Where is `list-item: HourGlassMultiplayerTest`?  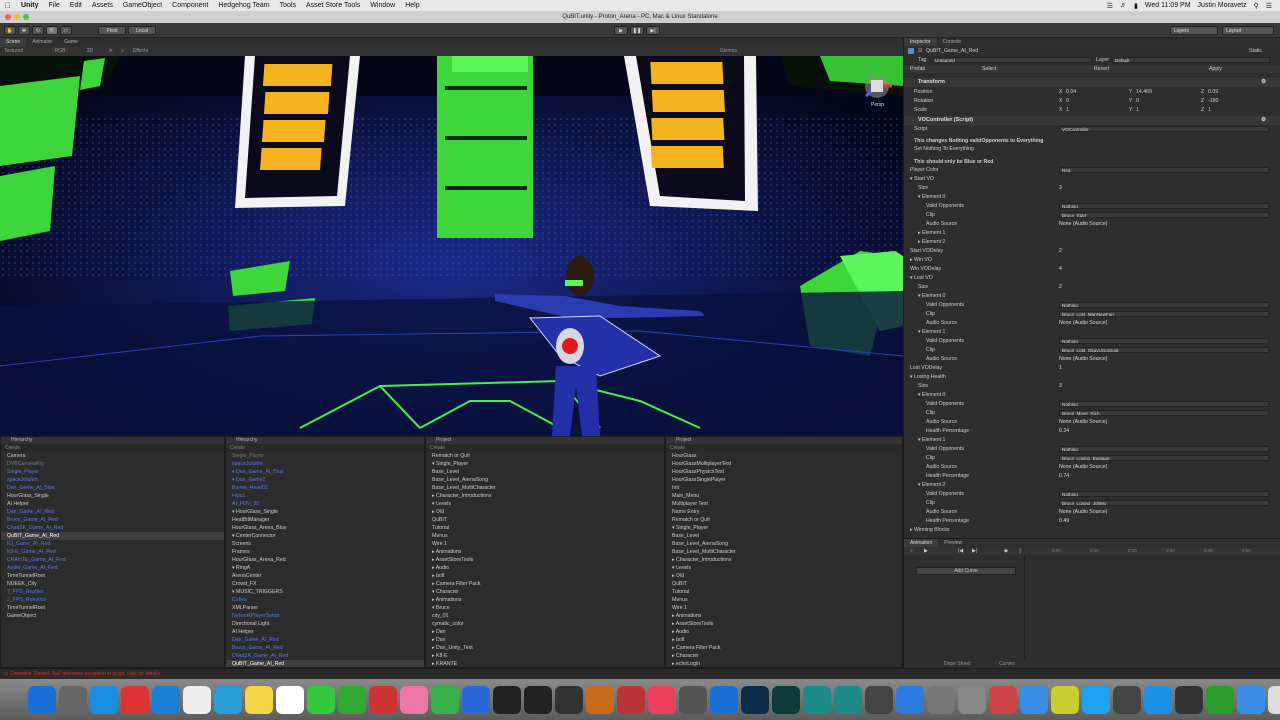
list-item: HourGlassMultiplayerTest is located at coordinates (784, 464).